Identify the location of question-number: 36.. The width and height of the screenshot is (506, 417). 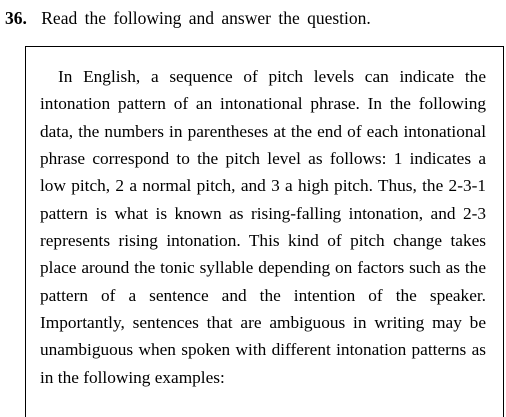
(16, 18).